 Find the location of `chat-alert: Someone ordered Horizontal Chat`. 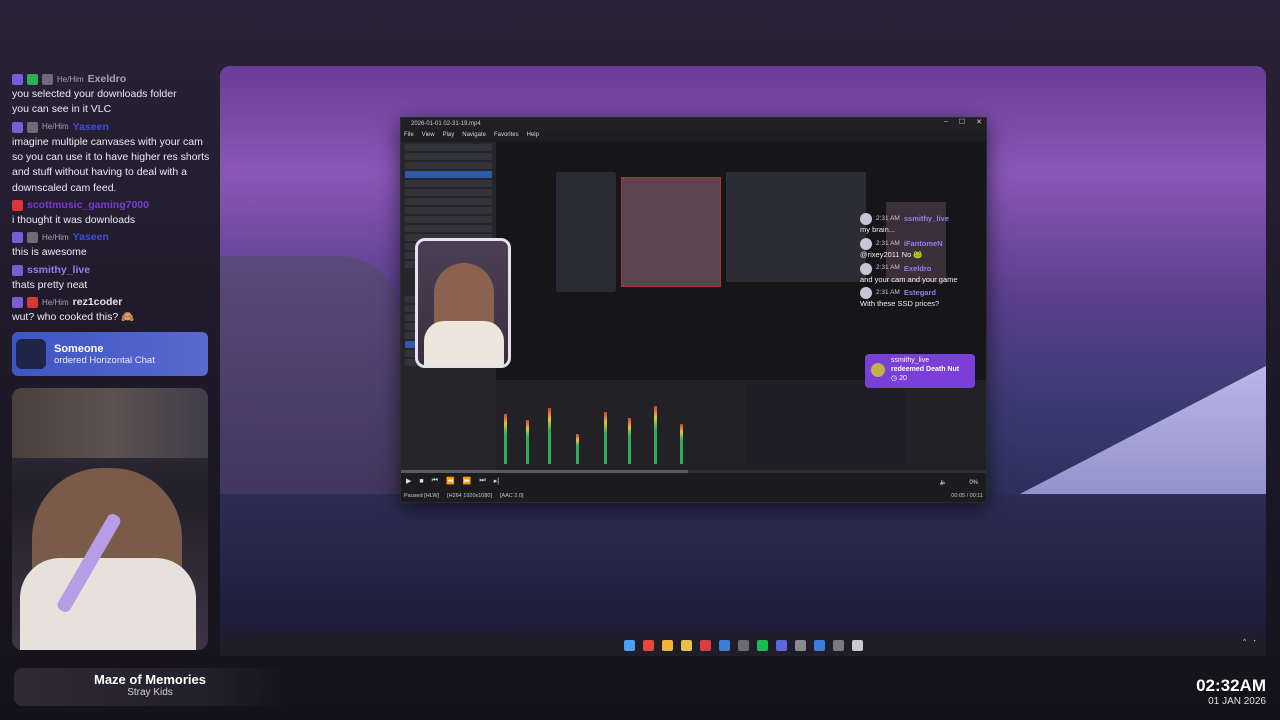

chat-alert: Someone ordered Horizontal Chat is located at coordinates (110, 354).